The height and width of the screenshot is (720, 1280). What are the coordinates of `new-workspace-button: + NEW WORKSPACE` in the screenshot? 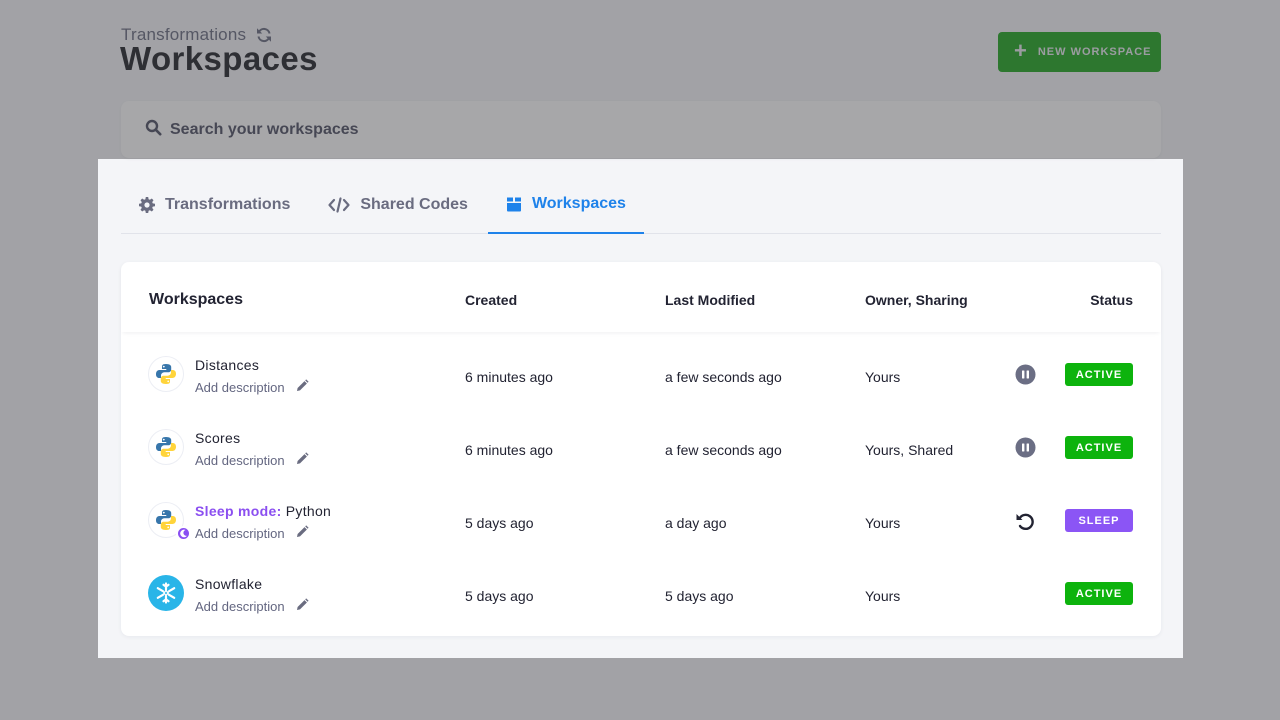 It's located at (1079, 52).